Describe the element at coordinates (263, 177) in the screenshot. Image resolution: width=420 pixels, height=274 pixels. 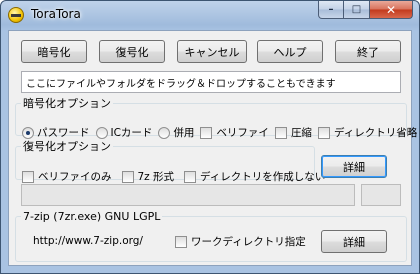
I see `no-directory-label: ディレクトリを作成しない` at that location.